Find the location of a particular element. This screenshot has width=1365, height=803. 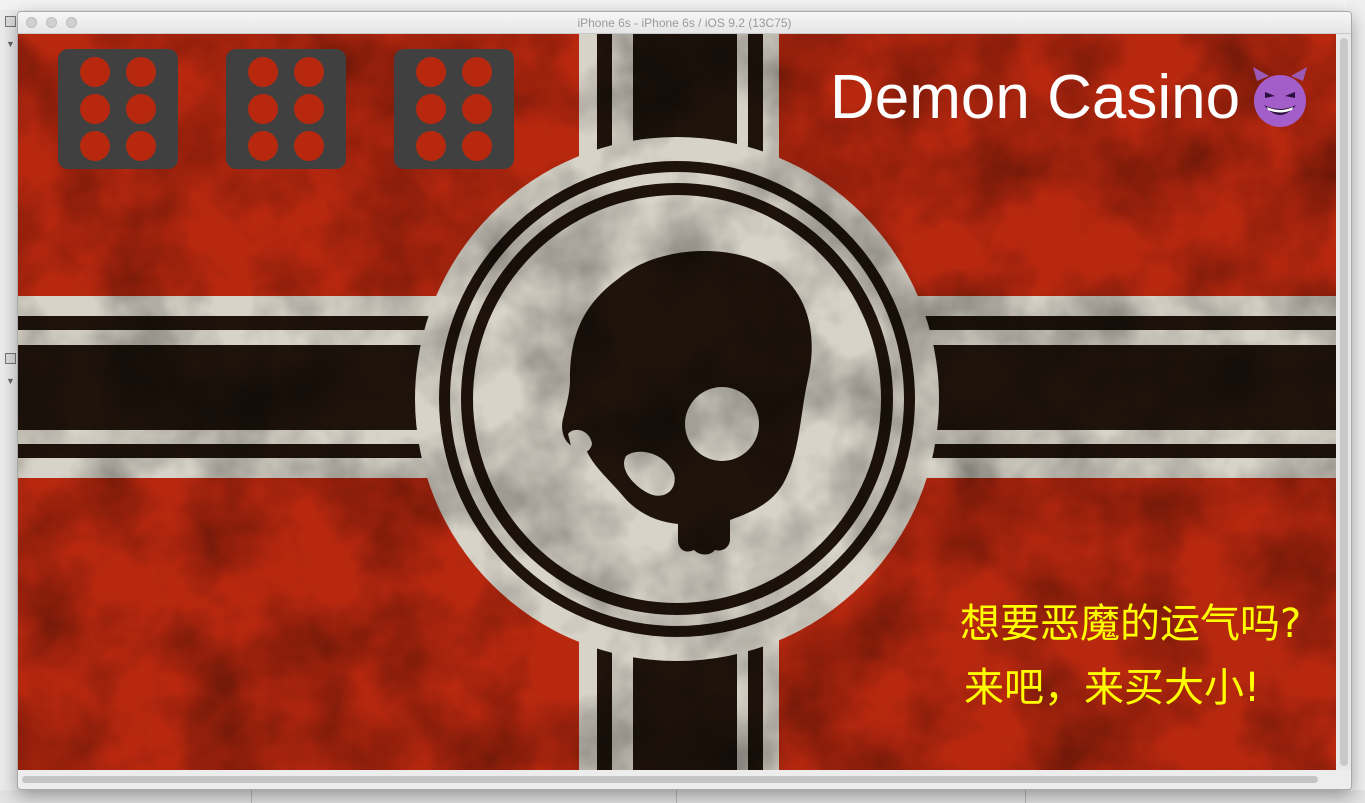

ide-left-gutter: ▼ ▼ is located at coordinates (9, 406).